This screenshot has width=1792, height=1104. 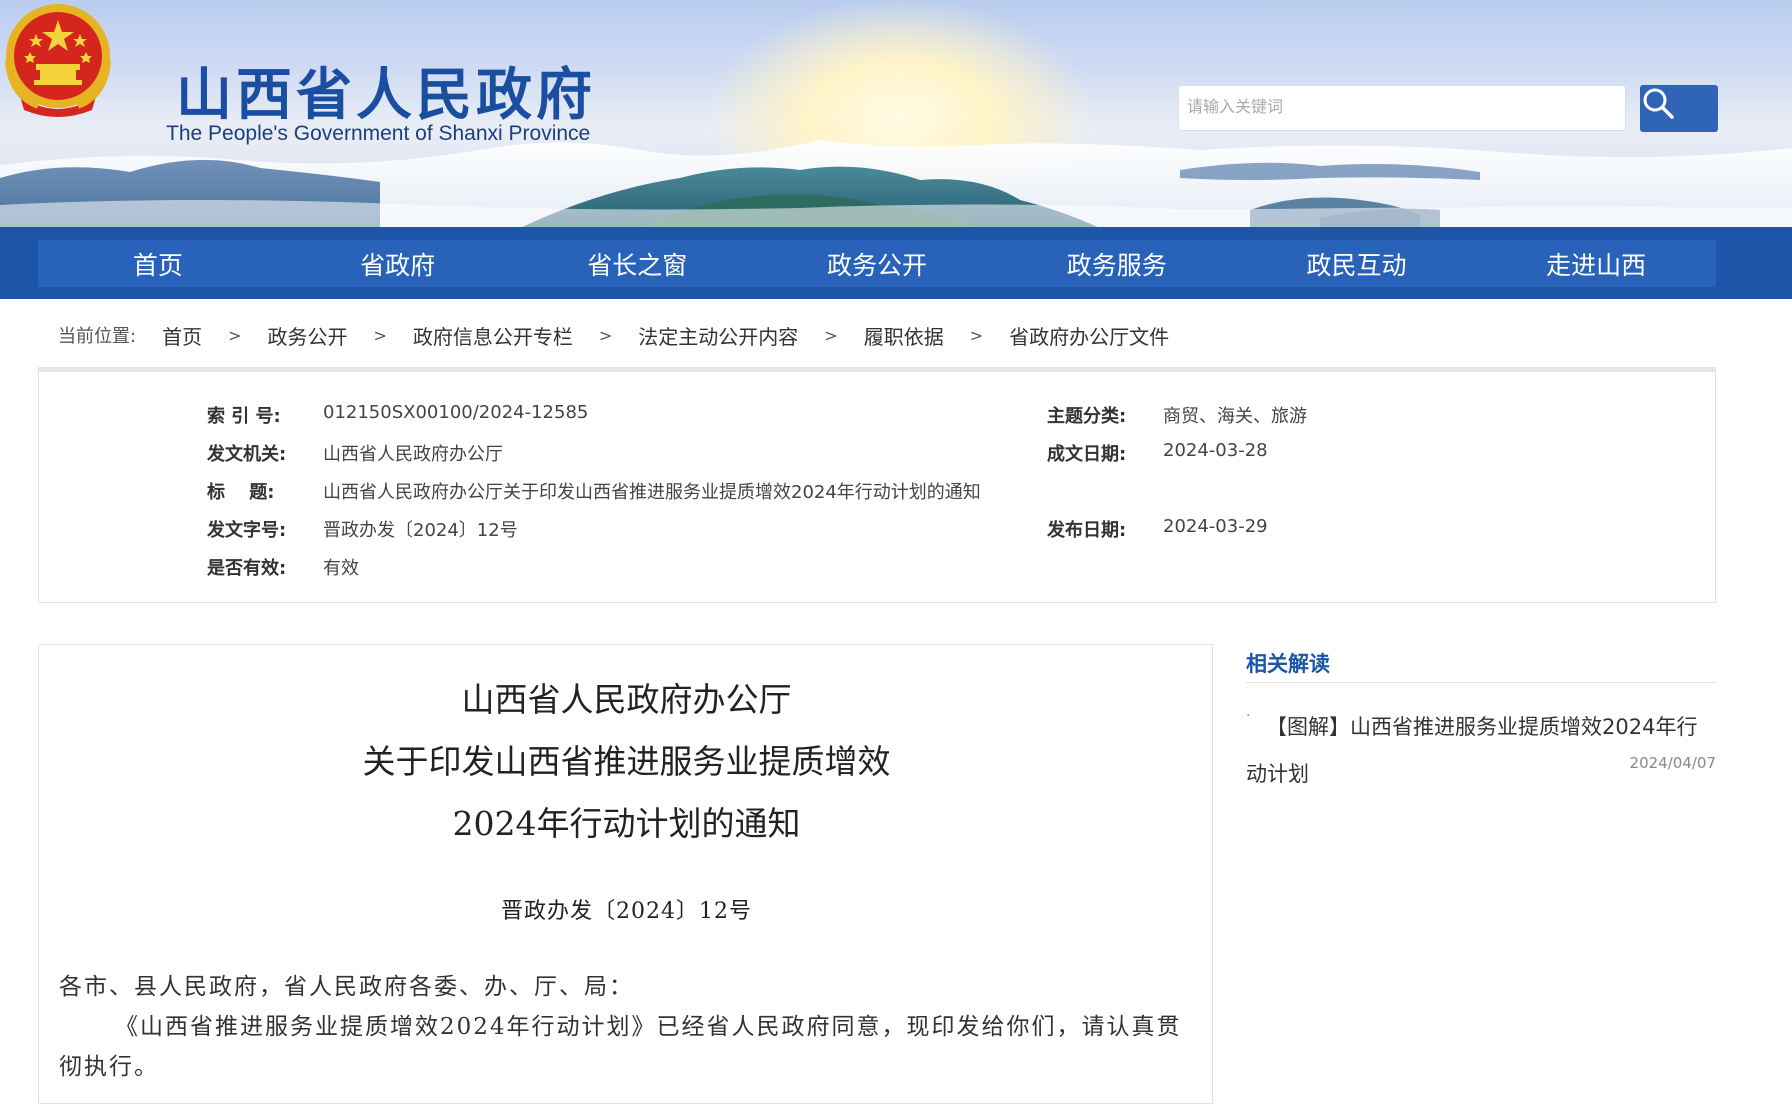 I want to click on info-valid-value: 有效, so click(x=341, y=568).